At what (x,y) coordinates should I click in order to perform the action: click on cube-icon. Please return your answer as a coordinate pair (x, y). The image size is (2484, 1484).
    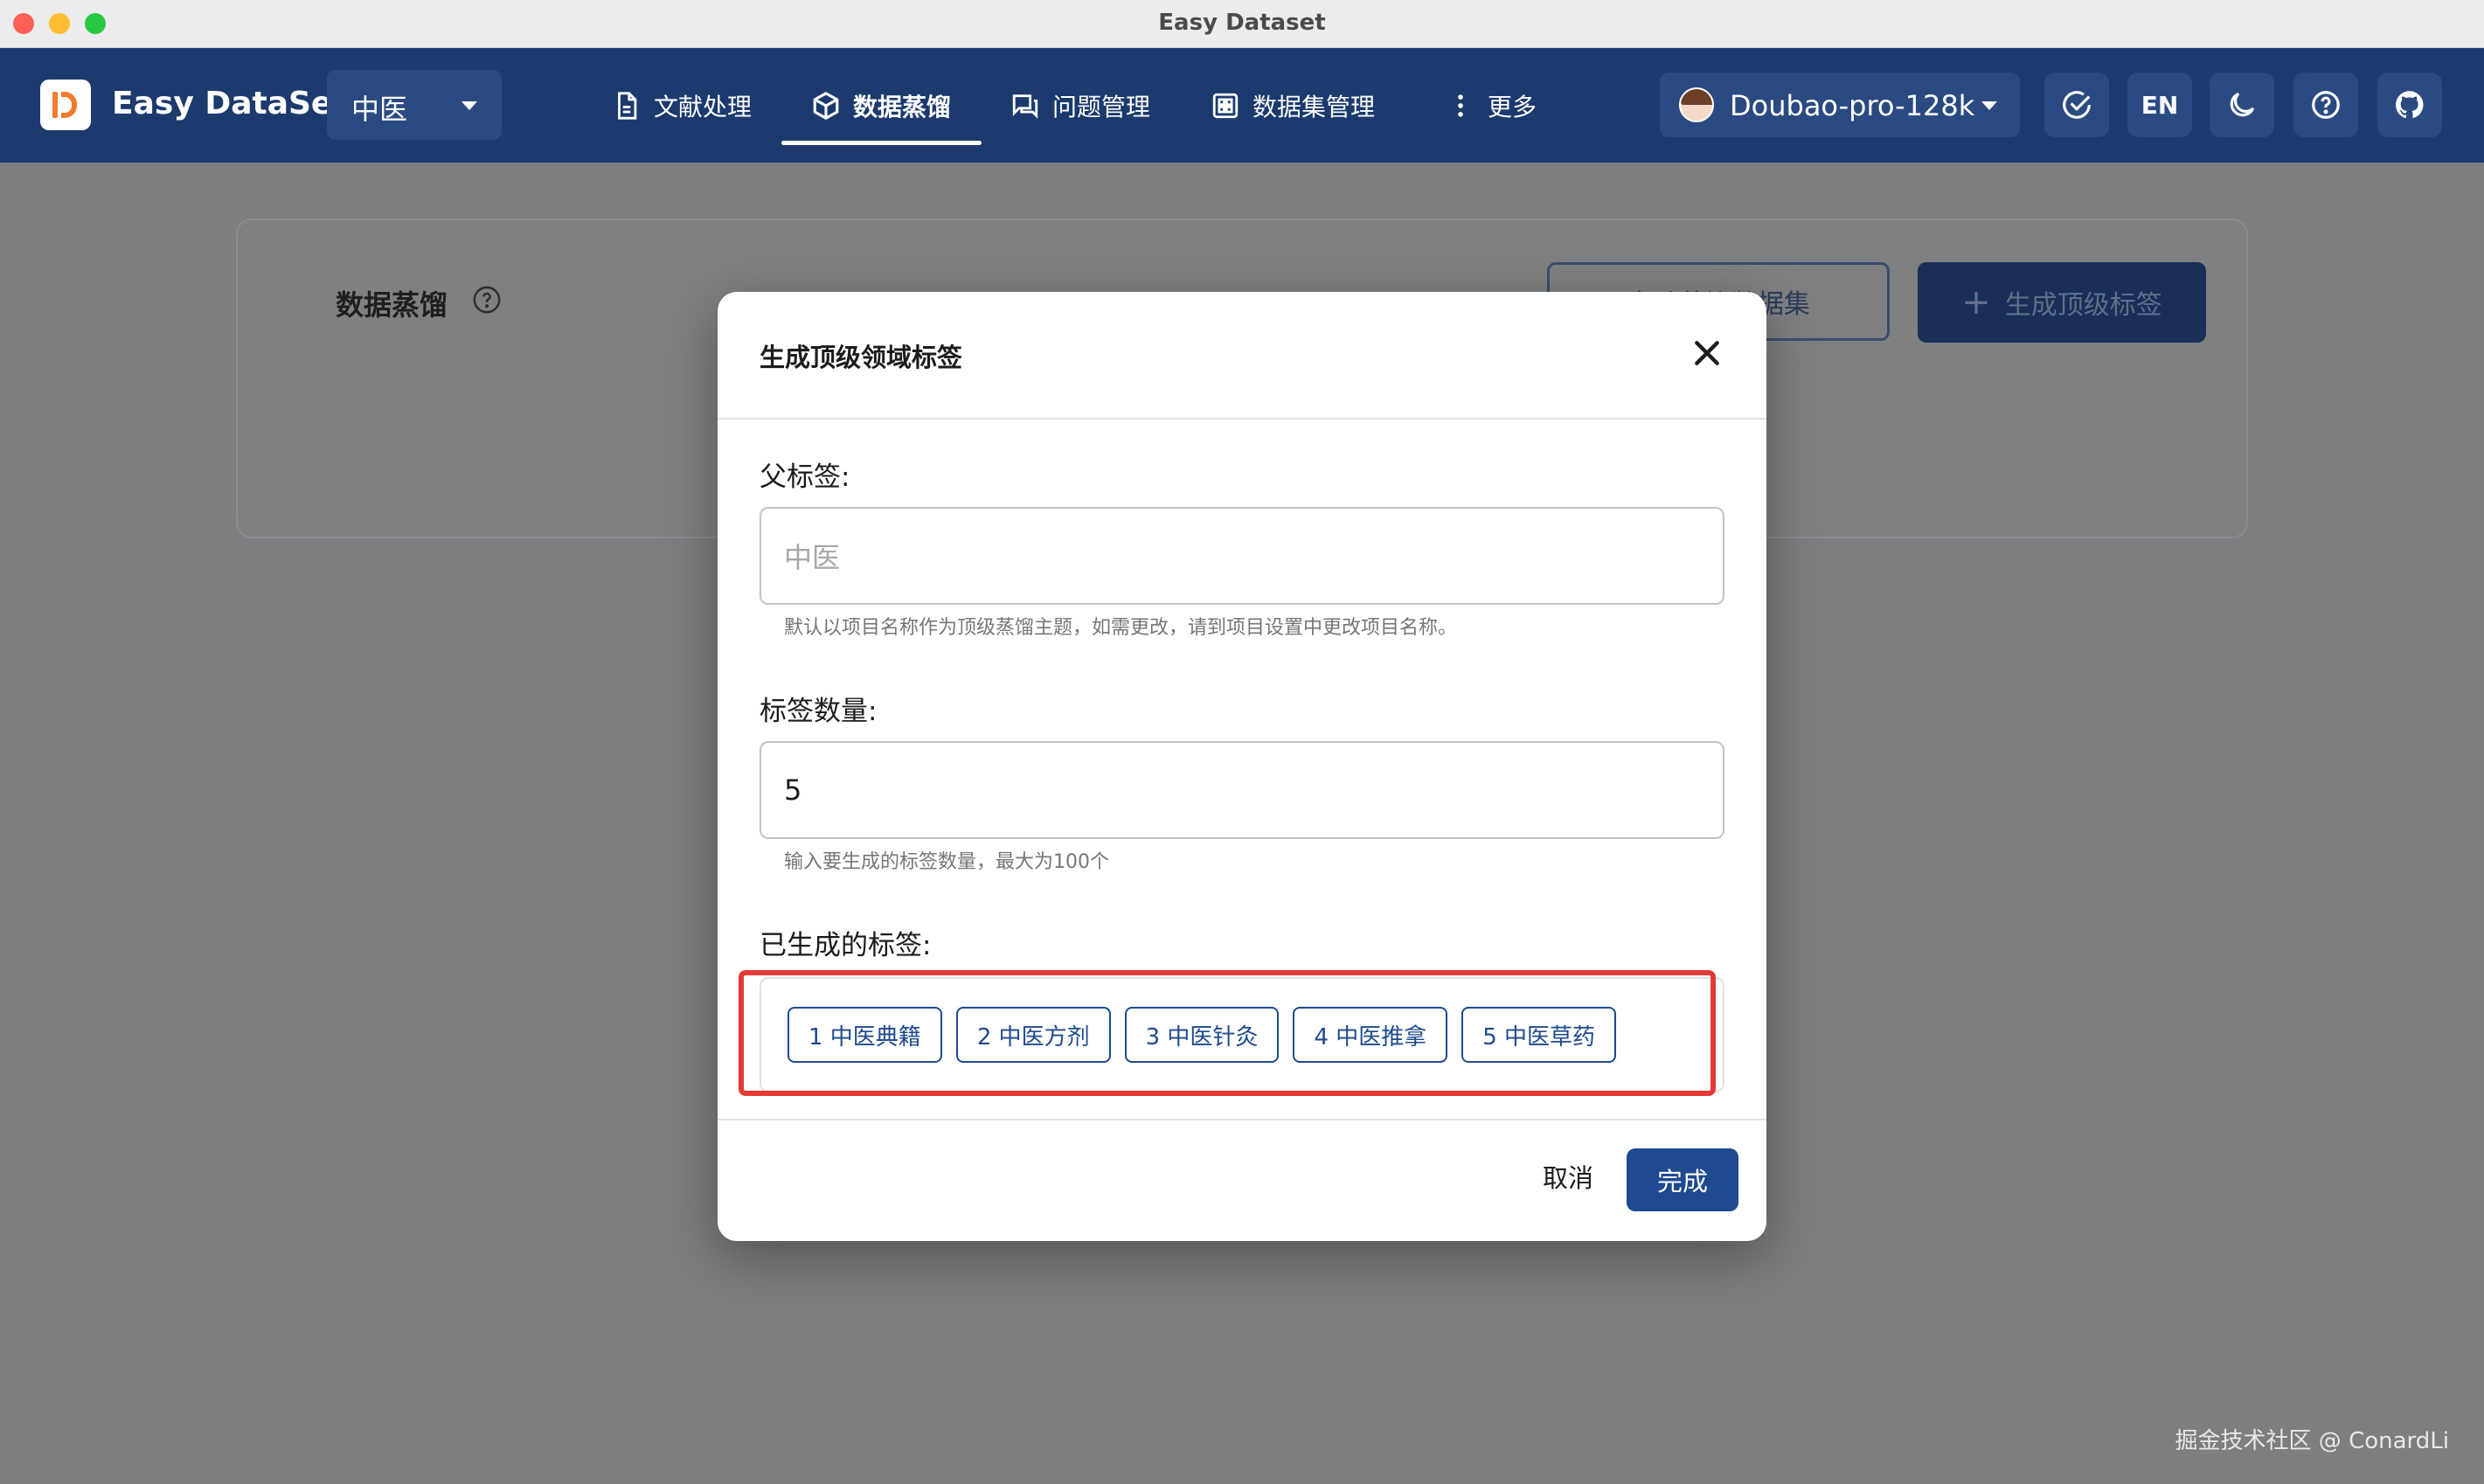
    Looking at the image, I should click on (826, 106).